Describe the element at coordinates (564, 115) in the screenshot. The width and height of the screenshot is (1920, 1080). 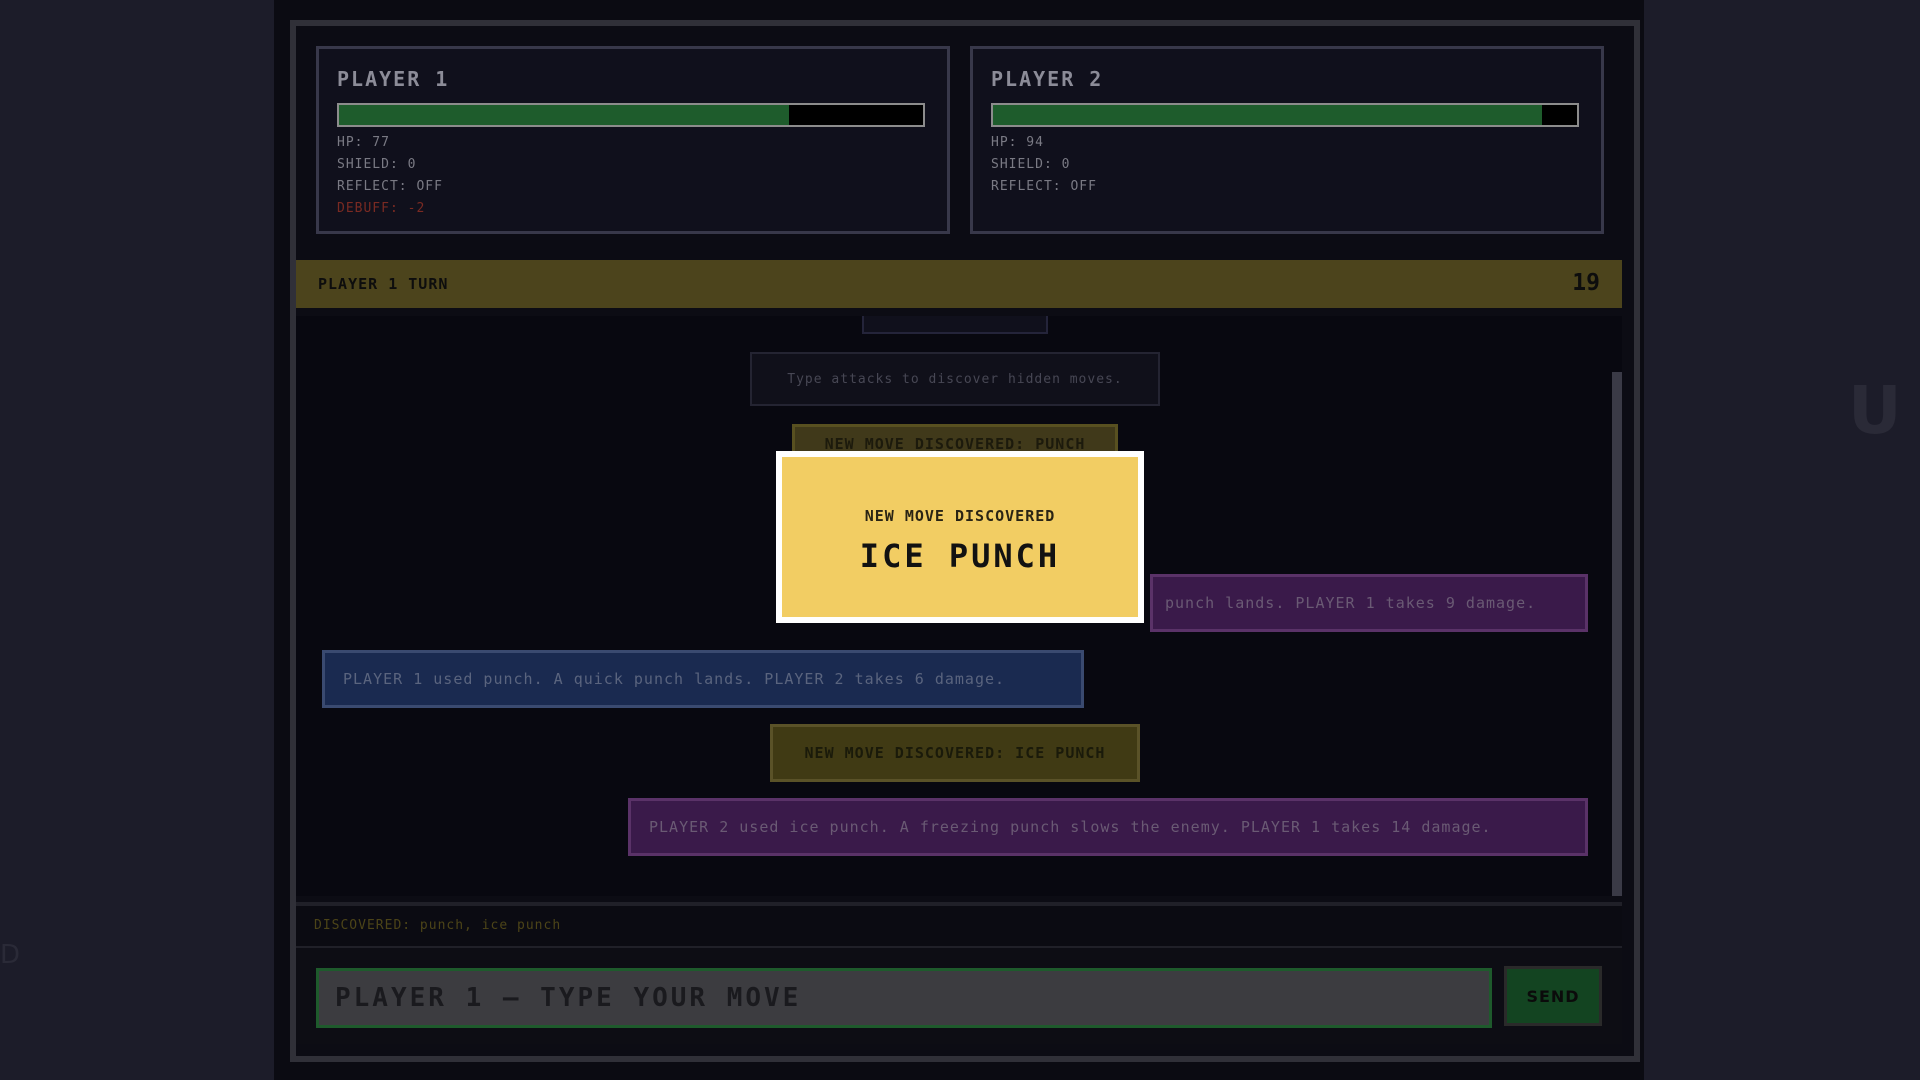
I see `player-1-hp-fill` at that location.